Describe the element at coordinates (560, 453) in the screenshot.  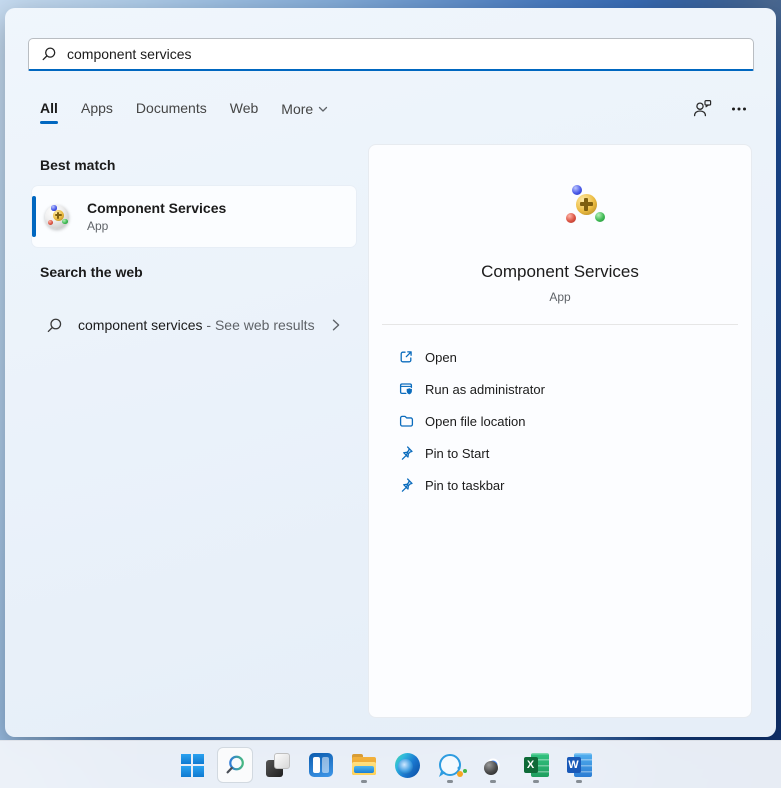
I see `action-pin-to-start: Pin to Start` at that location.